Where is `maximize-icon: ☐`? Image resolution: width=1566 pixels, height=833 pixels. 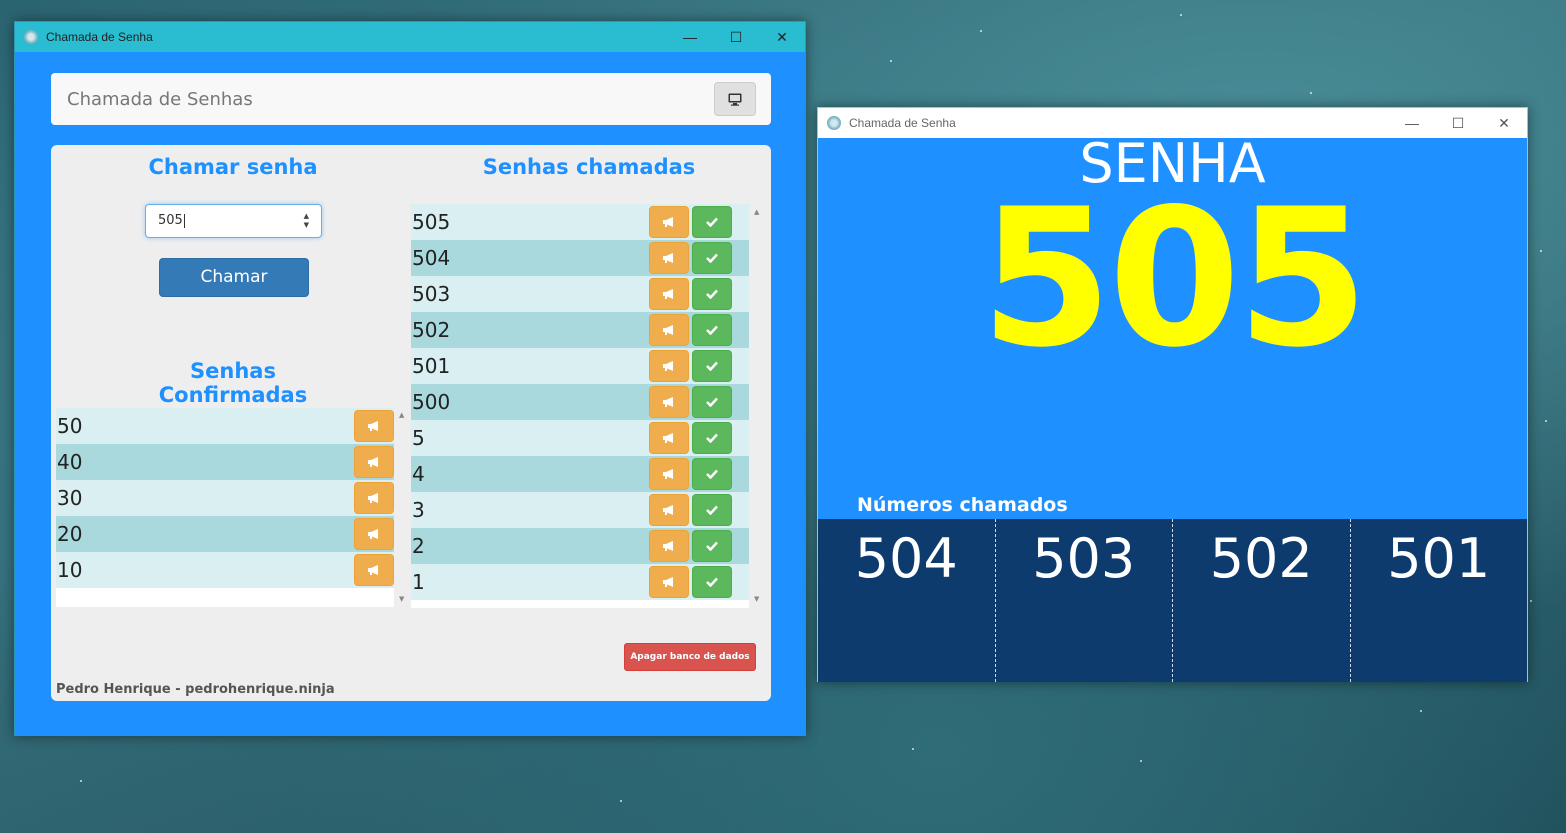
maximize-icon: ☐ is located at coordinates (736, 37).